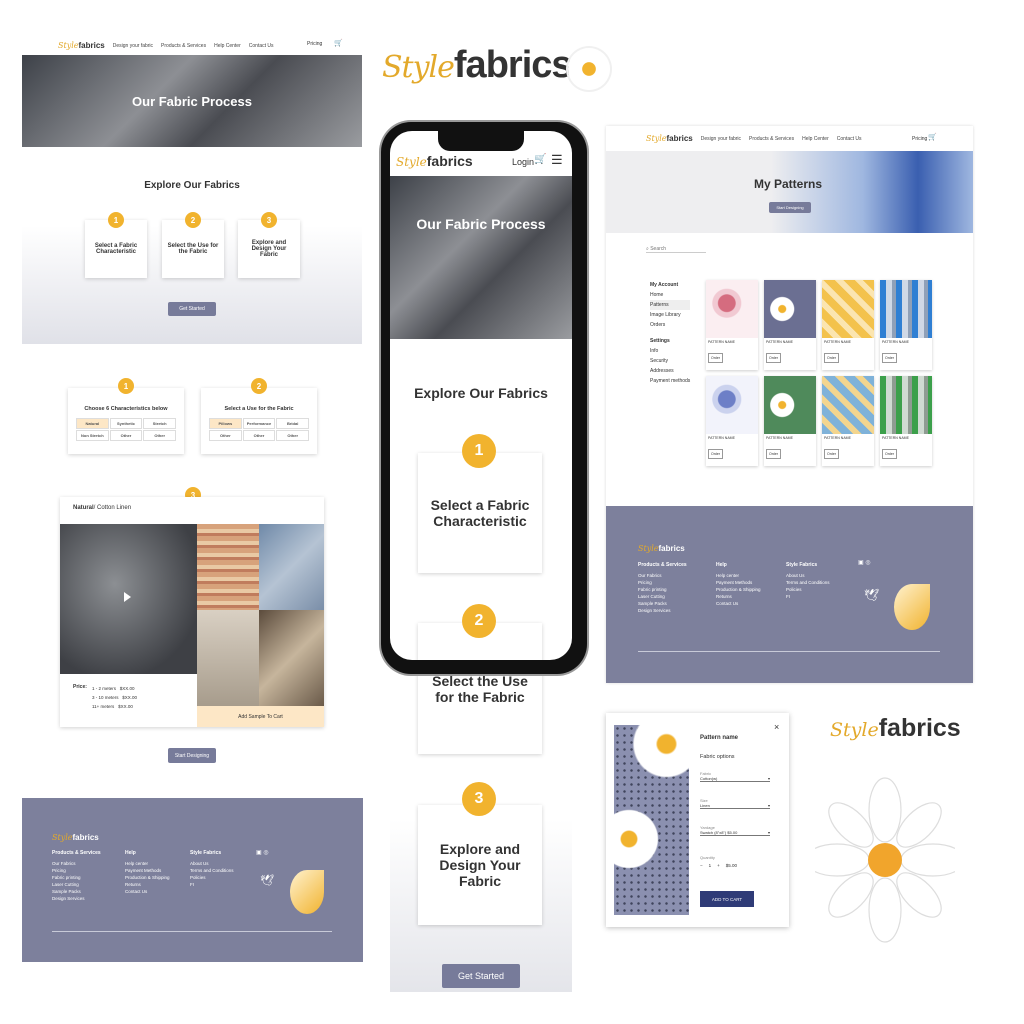 This screenshot has height=1024, width=1024. What do you see at coordinates (260, 716) in the screenshot?
I see `add-sample-button: Add Sample To Cart` at bounding box center [260, 716].